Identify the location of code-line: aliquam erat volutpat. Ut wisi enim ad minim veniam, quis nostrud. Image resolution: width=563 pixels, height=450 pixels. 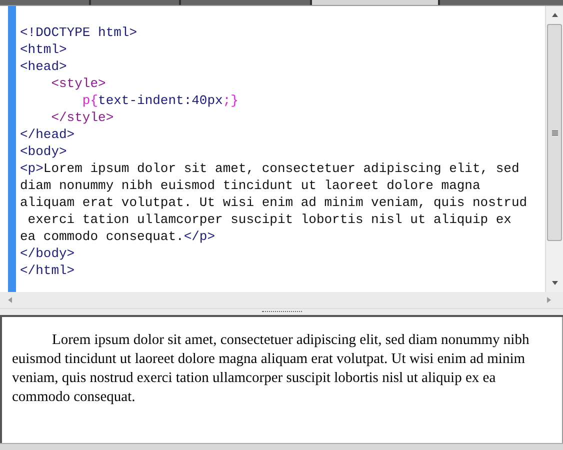
(274, 202).